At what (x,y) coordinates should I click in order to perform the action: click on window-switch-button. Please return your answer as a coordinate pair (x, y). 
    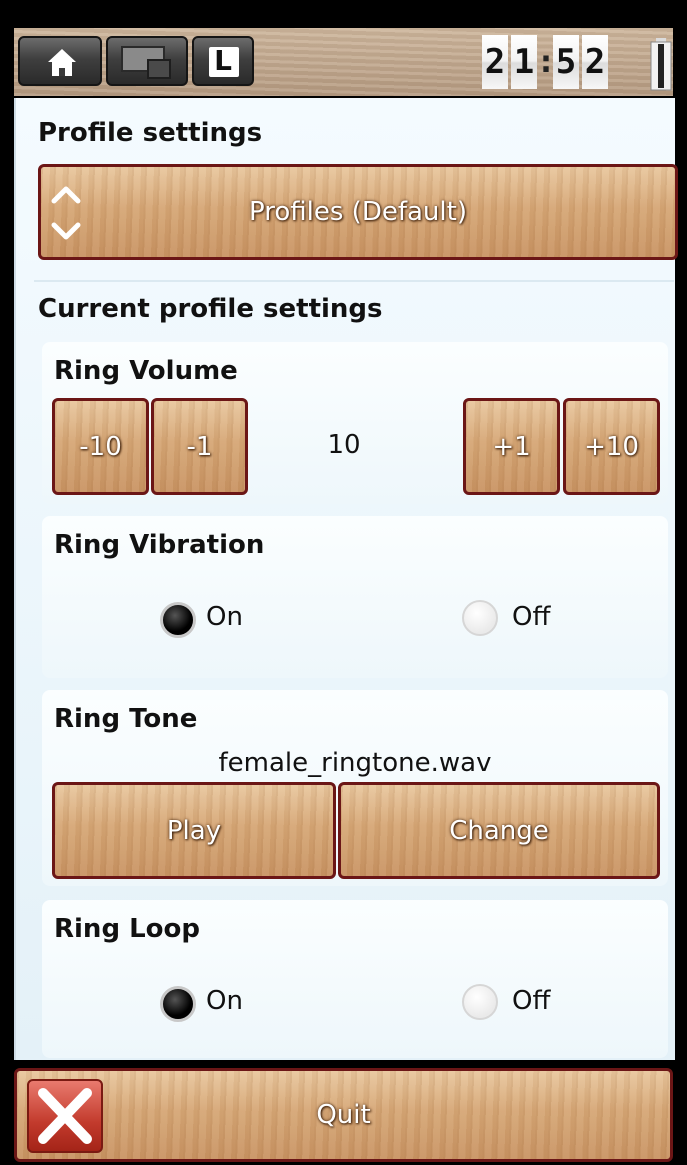
    Looking at the image, I should click on (147, 61).